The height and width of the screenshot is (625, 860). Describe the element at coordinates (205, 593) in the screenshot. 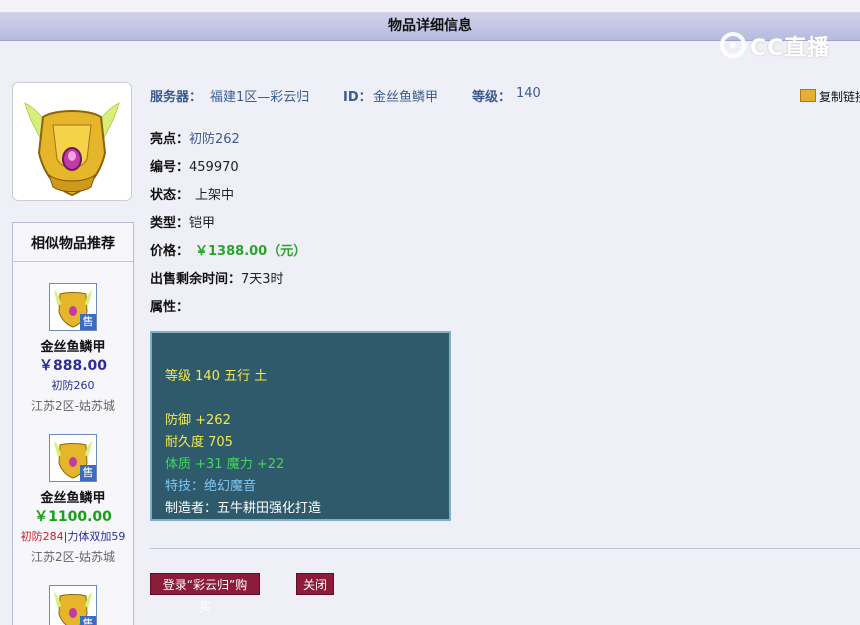

I see `login-buy-button: 登录“彩云归”购买` at that location.